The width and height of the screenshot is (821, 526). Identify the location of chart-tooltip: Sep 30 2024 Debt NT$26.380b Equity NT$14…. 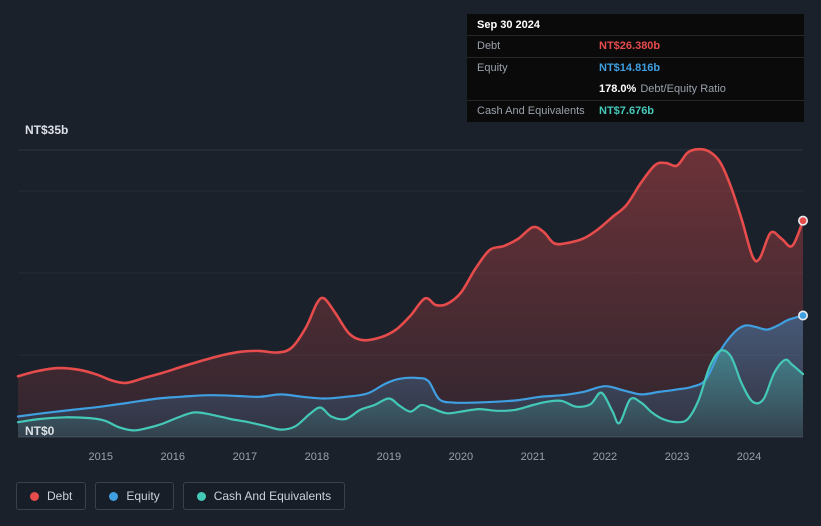
(635, 68).